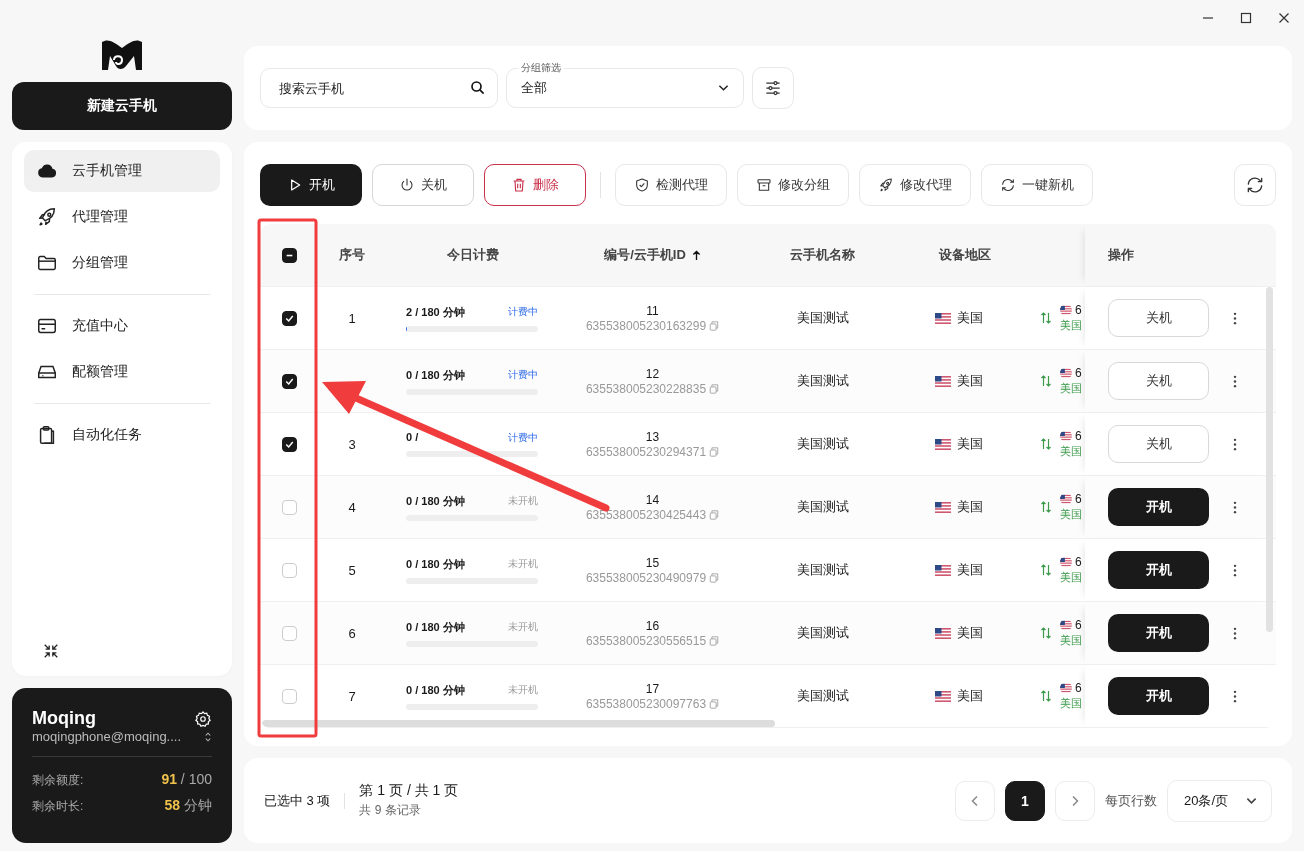 Image resolution: width=1304 pixels, height=851 pixels. Describe the element at coordinates (122, 217) in the screenshot. I see `nav-item: 代理管理` at that location.